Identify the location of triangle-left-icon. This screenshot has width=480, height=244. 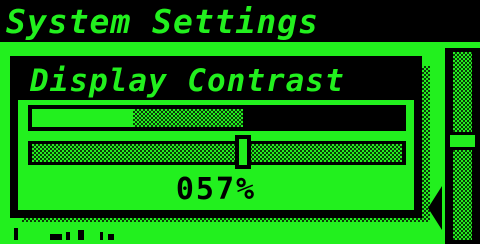
(435, 208).